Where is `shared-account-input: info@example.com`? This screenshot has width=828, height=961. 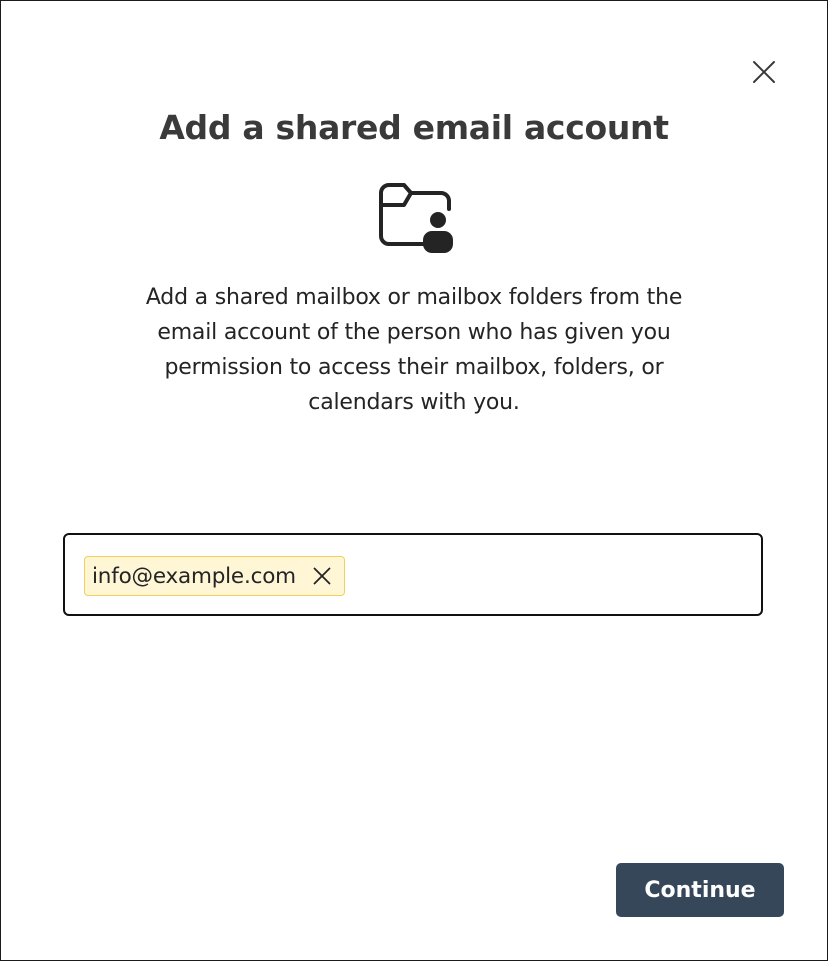 shared-account-input: info@example.com is located at coordinates (413, 574).